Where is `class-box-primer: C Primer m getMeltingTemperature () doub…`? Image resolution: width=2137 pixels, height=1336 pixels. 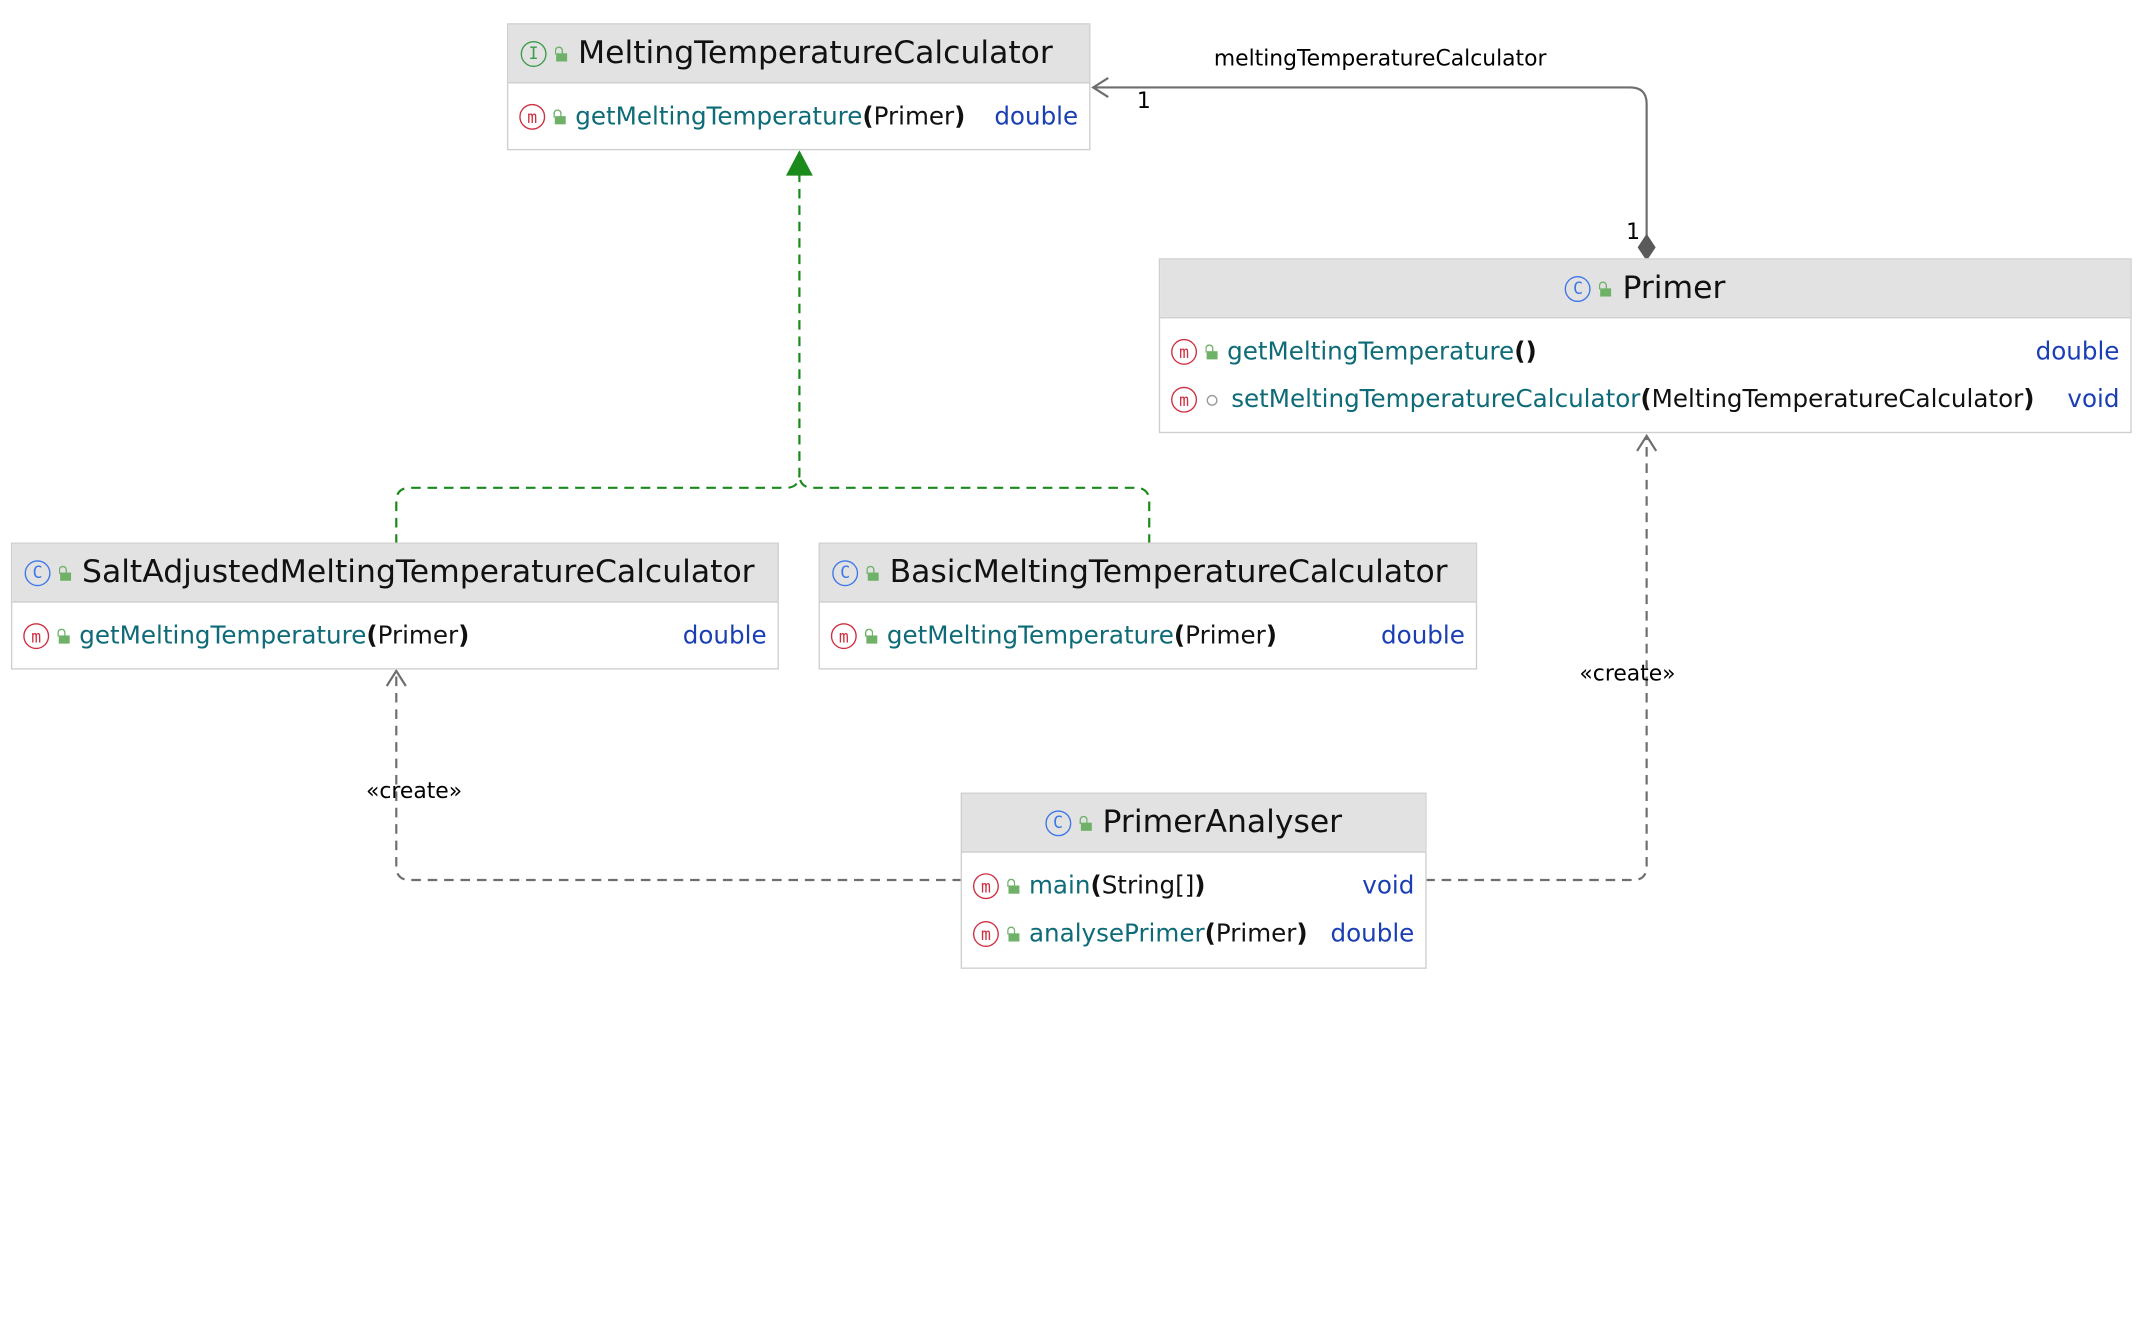 class-box-primer: C Primer m getMeltingTemperature () doub… is located at coordinates (1645, 346).